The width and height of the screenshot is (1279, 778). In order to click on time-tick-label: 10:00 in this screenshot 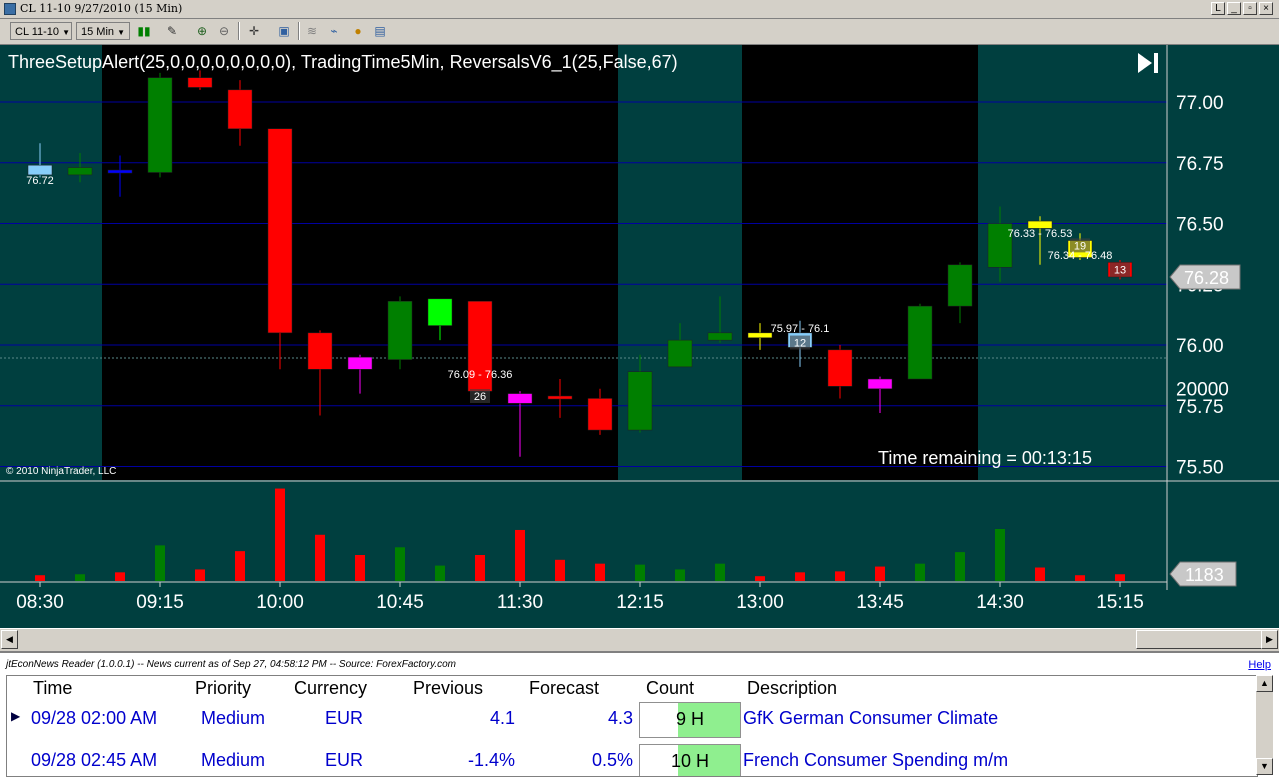, I will do `click(280, 602)`.